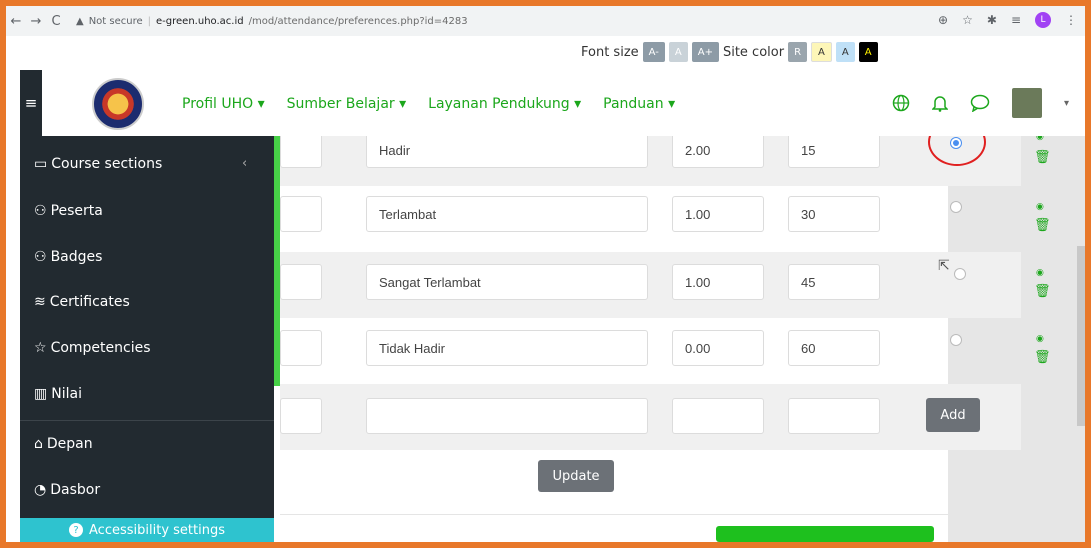 This screenshot has height=548, width=1091. I want to click on sidebar-item-peserta: ⚇ Peserta, so click(68, 211).